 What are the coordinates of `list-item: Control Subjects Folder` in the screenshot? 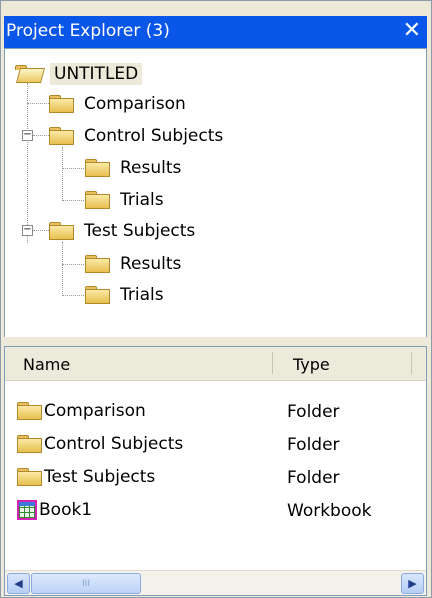 It's located at (215, 444).